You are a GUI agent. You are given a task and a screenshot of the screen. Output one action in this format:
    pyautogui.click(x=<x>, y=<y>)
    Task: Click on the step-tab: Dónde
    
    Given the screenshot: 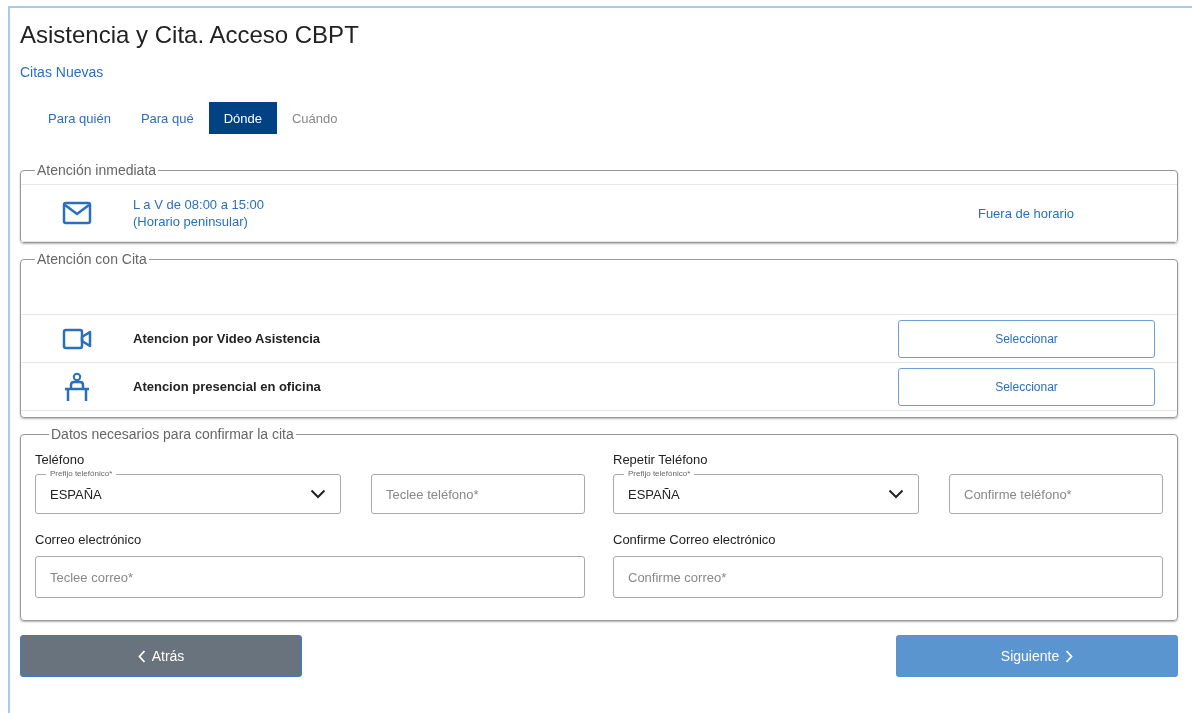 What is the action you would take?
    pyautogui.click(x=242, y=118)
    